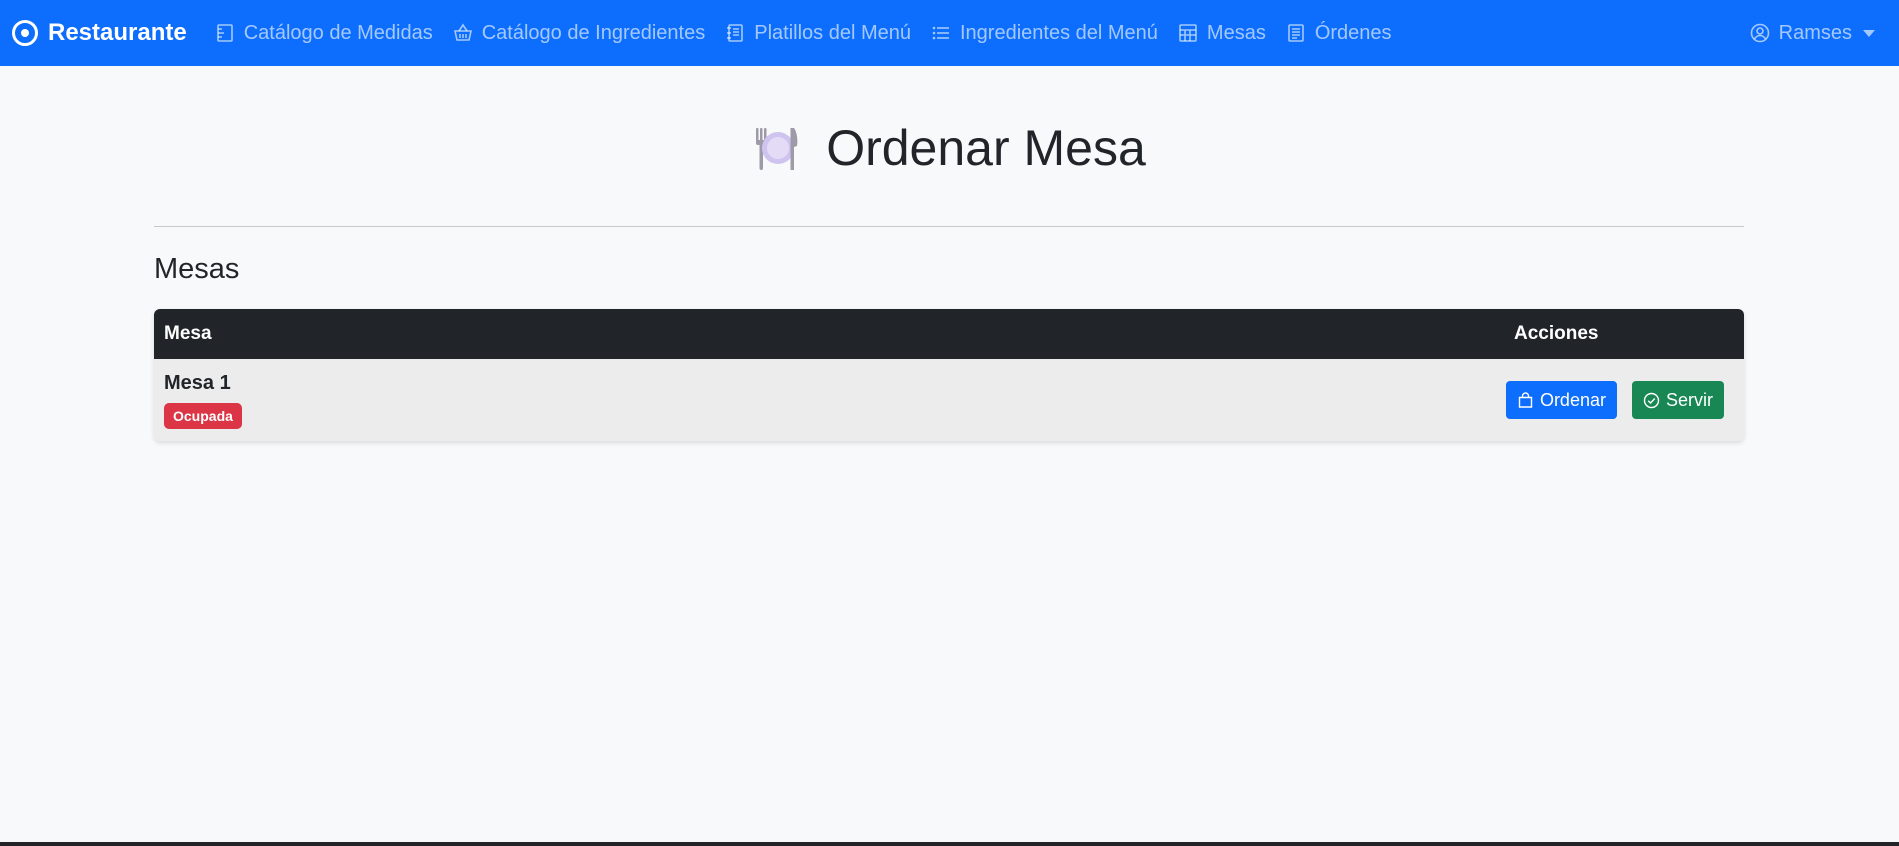 This screenshot has width=1899, height=846. I want to click on nav-item-medidas: Catálogo de Medidas, so click(324, 33).